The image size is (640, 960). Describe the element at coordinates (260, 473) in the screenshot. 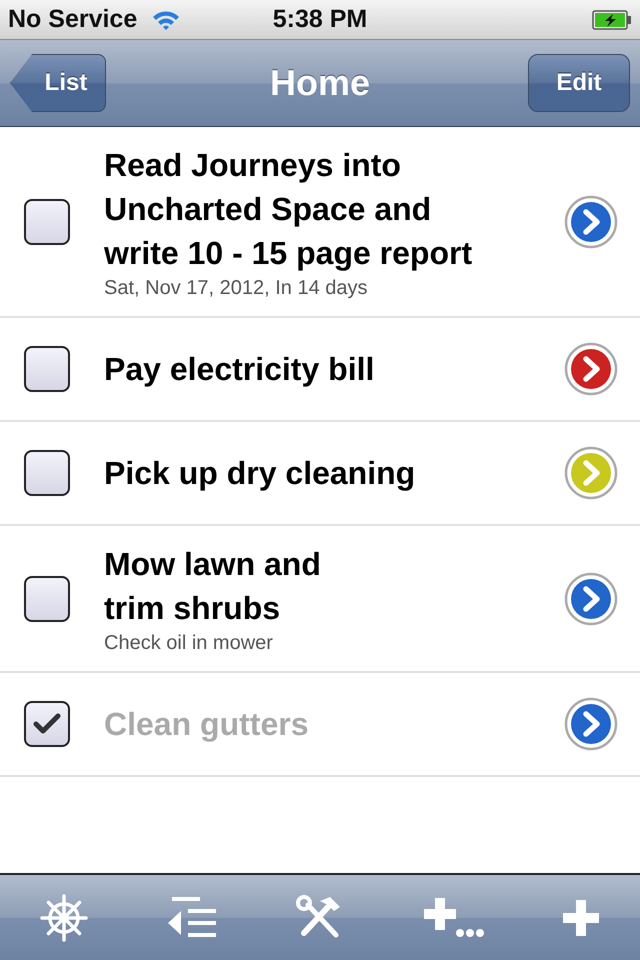

I see `task-title: Pick up dry cleaning` at that location.